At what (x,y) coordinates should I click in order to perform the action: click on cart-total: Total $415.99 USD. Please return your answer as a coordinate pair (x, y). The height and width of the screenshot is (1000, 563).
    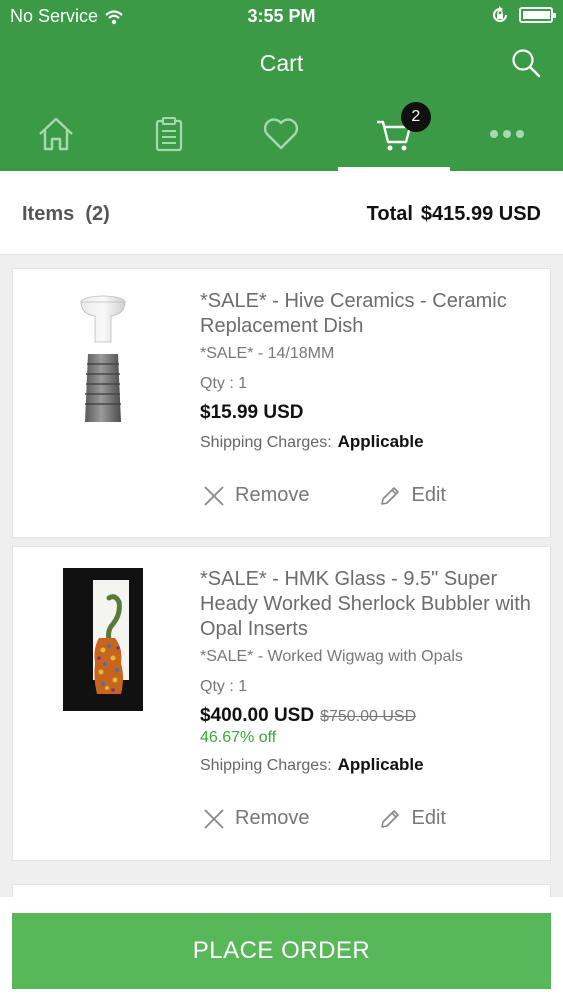
    Looking at the image, I should click on (454, 214).